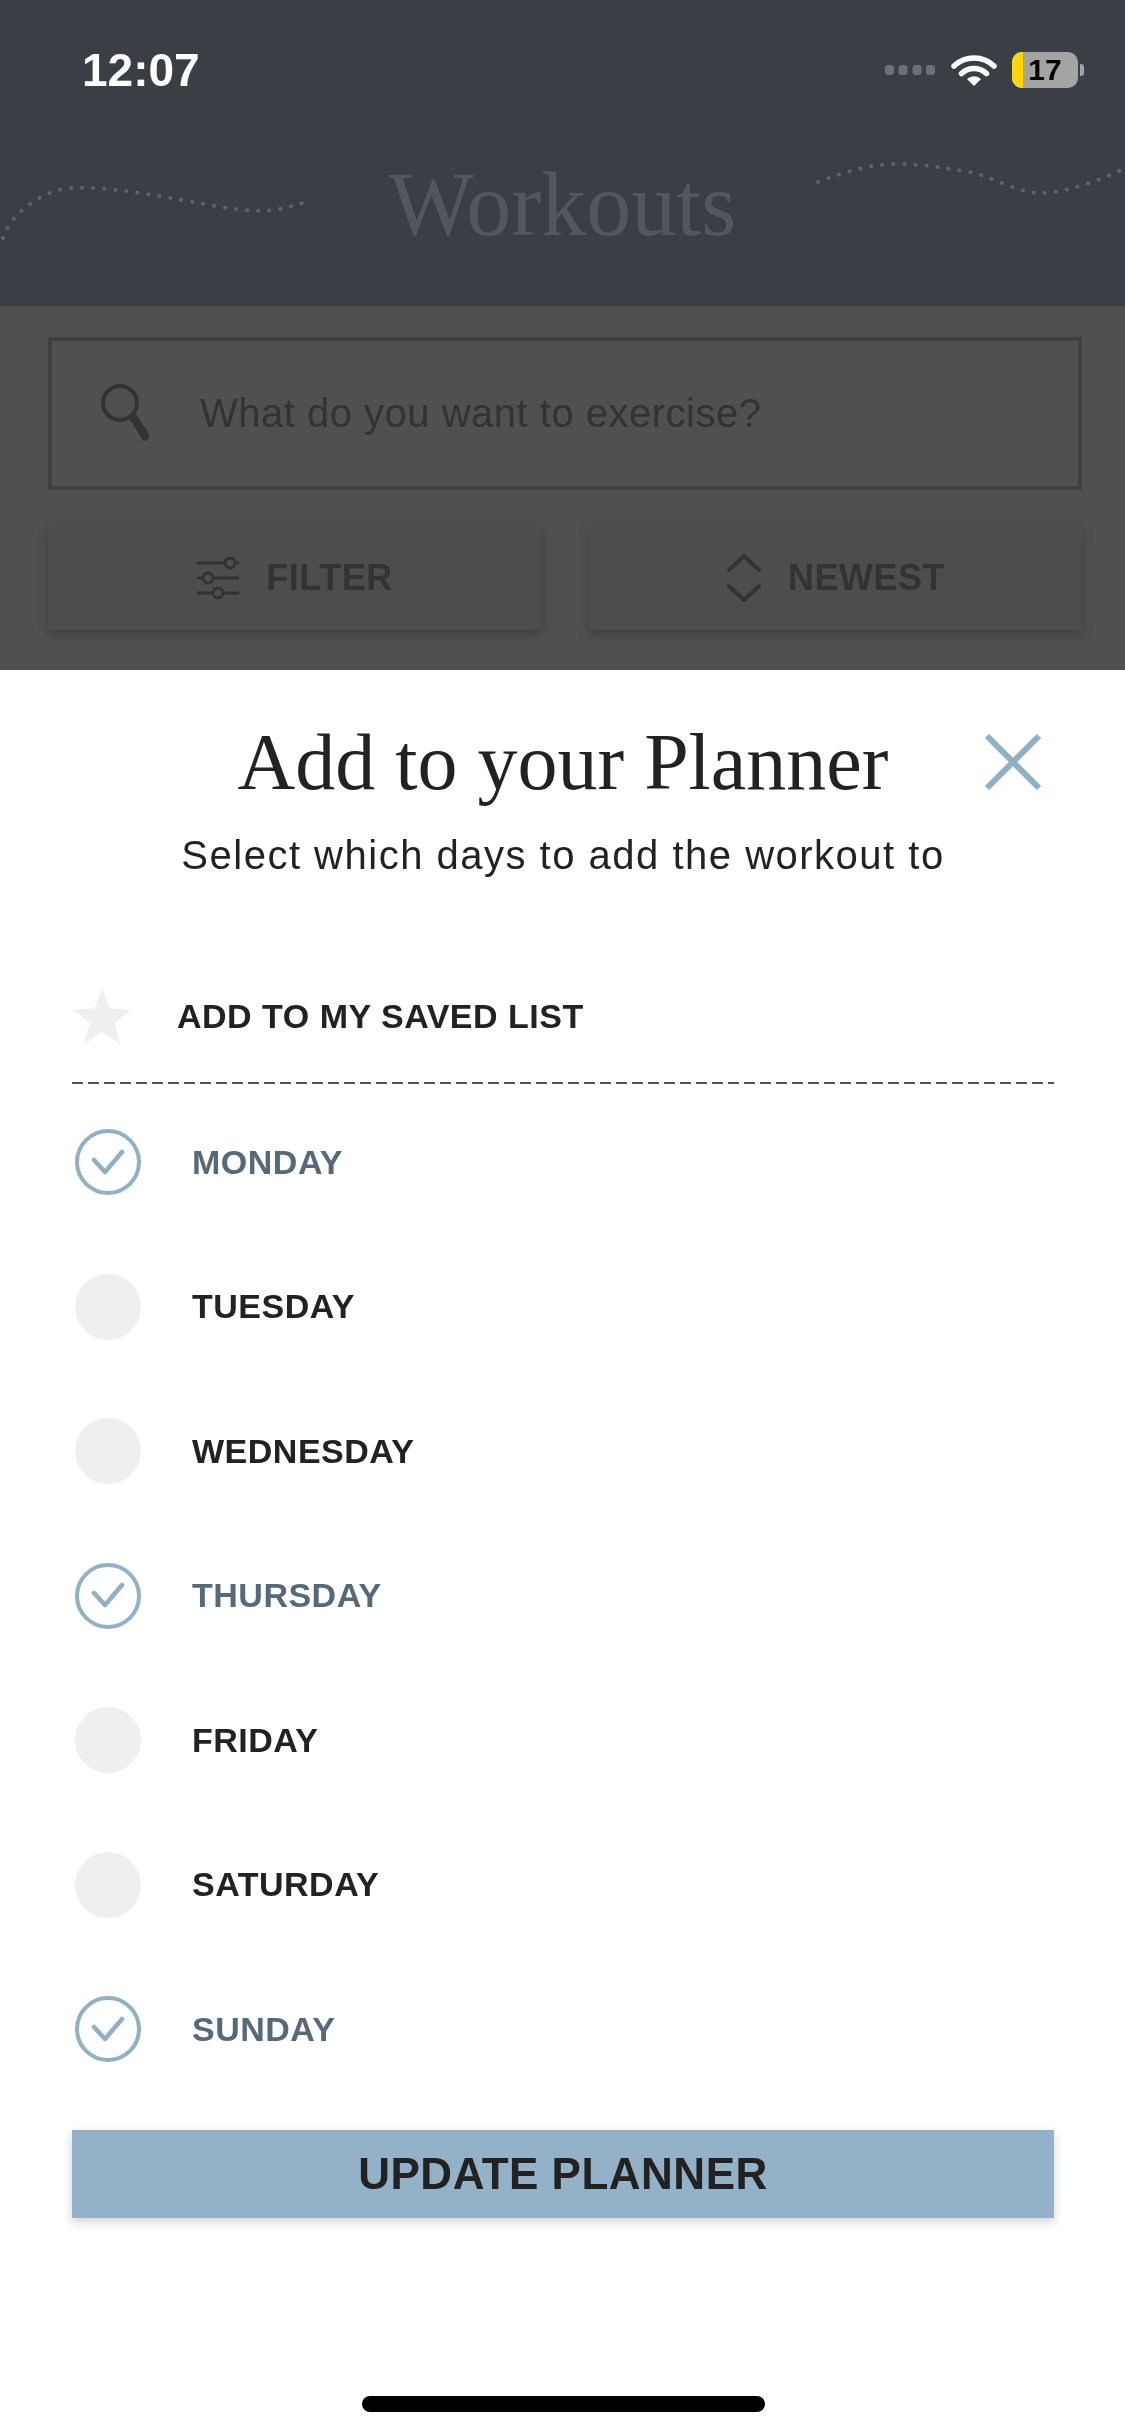 The width and height of the screenshot is (1125, 2436). I want to click on dialog-title: Add to your Planner, so click(563, 762).